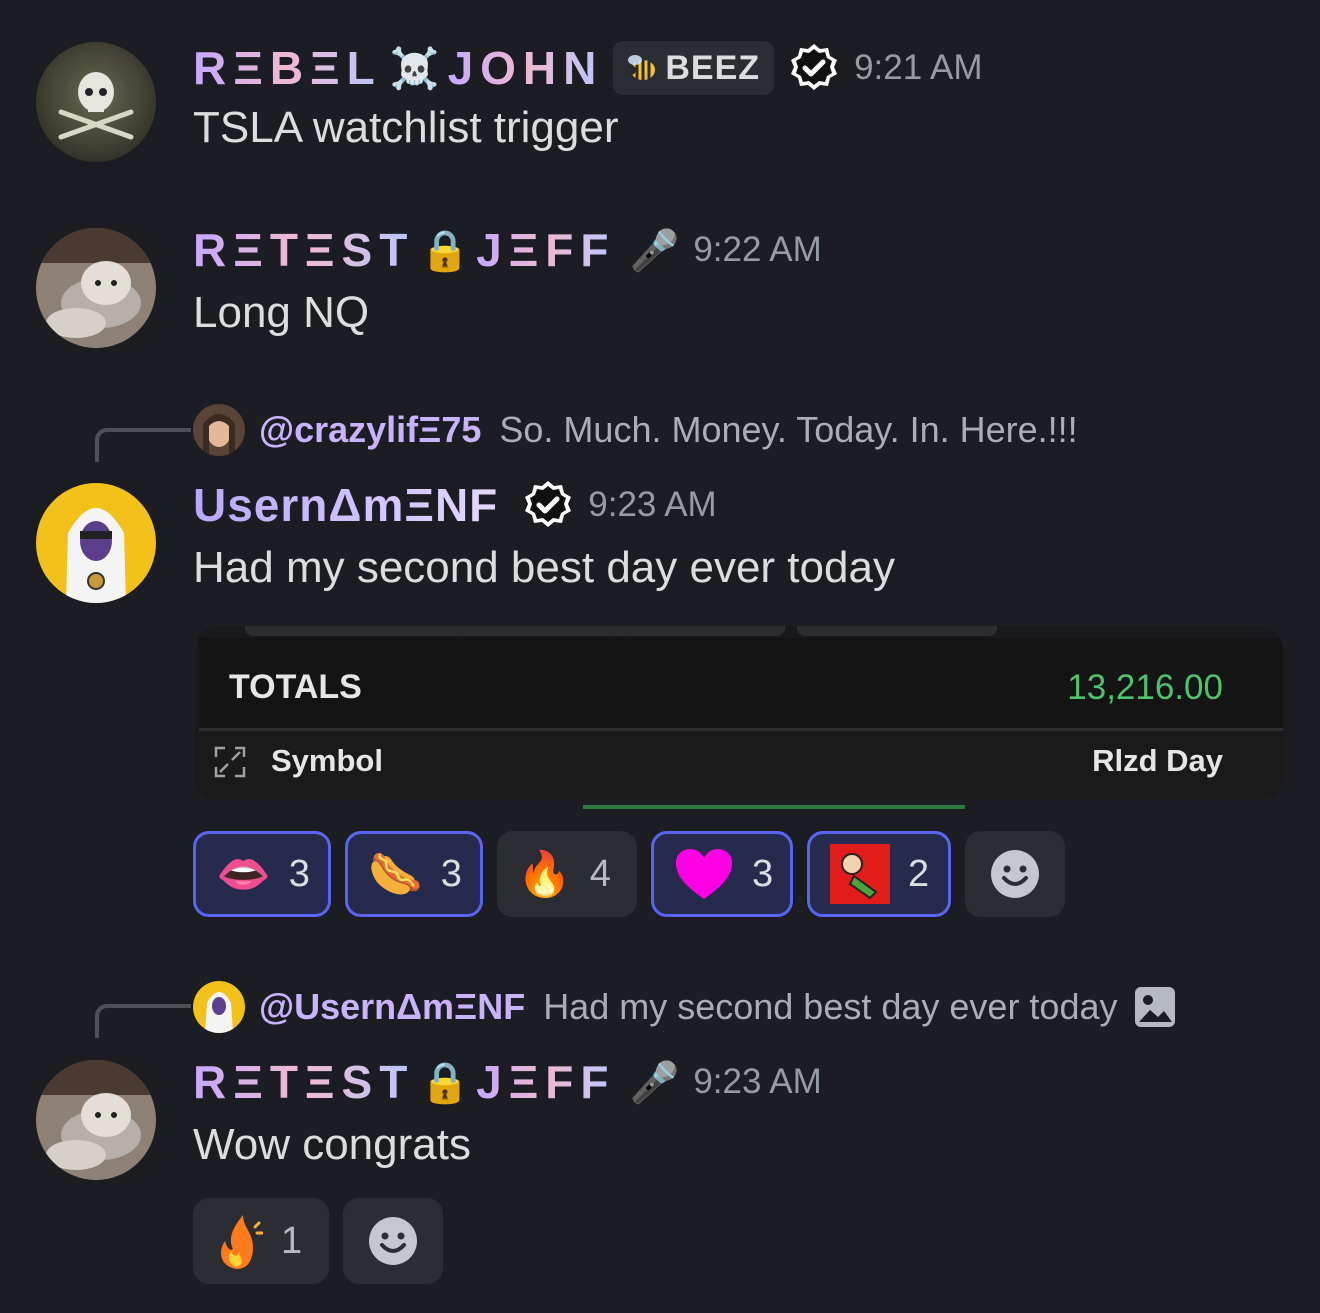 The width and height of the screenshot is (1320, 1313). Describe the element at coordinates (295, 687) in the screenshot. I see `totals-label: TOTALS` at that location.